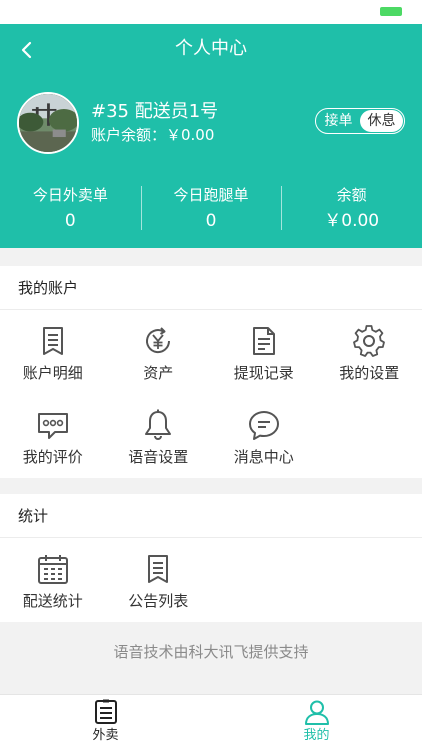 The height and width of the screenshot is (750, 422). What do you see at coordinates (381, 121) in the screenshot?
I see `toggle-rest: 休息` at bounding box center [381, 121].